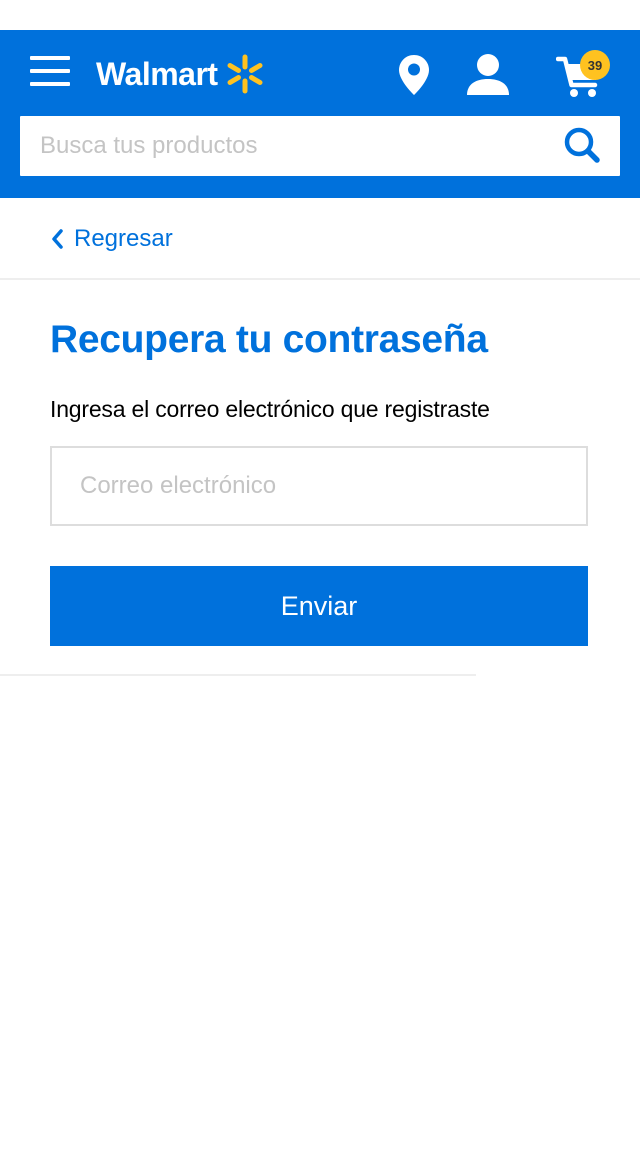 Image resolution: width=640 pixels, height=1166 pixels. Describe the element at coordinates (57, 239) in the screenshot. I see `chevron-left-icon` at that location.